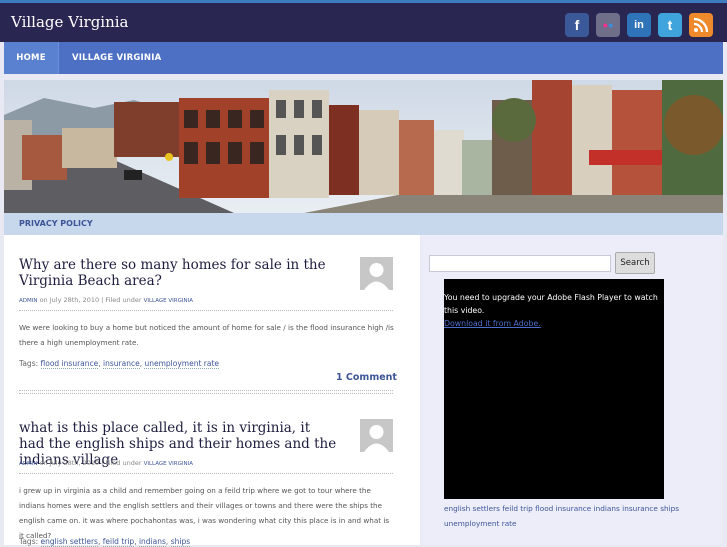 Image resolution: width=727 pixels, height=547 pixels. Describe the element at coordinates (118, 542) in the screenshot. I see `tag-link: feild trip` at that location.